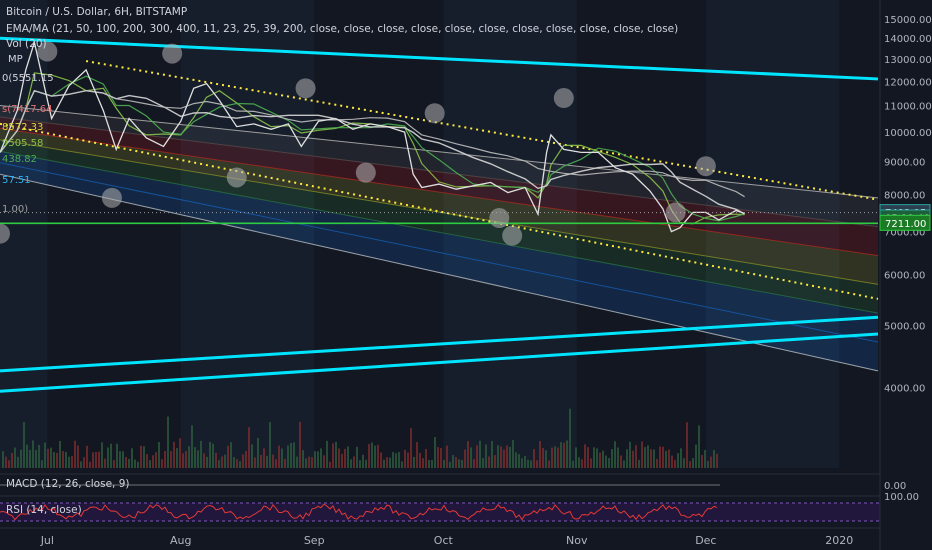 The image size is (932, 550). I want to click on macd-label: MACD (12, 26, close, 9), so click(67, 484).